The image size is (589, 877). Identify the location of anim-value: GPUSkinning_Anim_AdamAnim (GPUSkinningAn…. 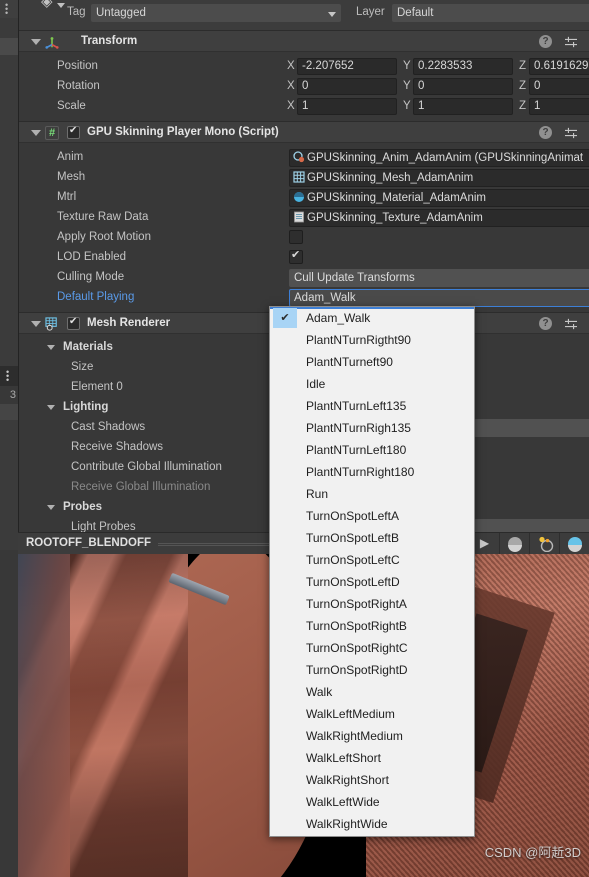
(445, 158).